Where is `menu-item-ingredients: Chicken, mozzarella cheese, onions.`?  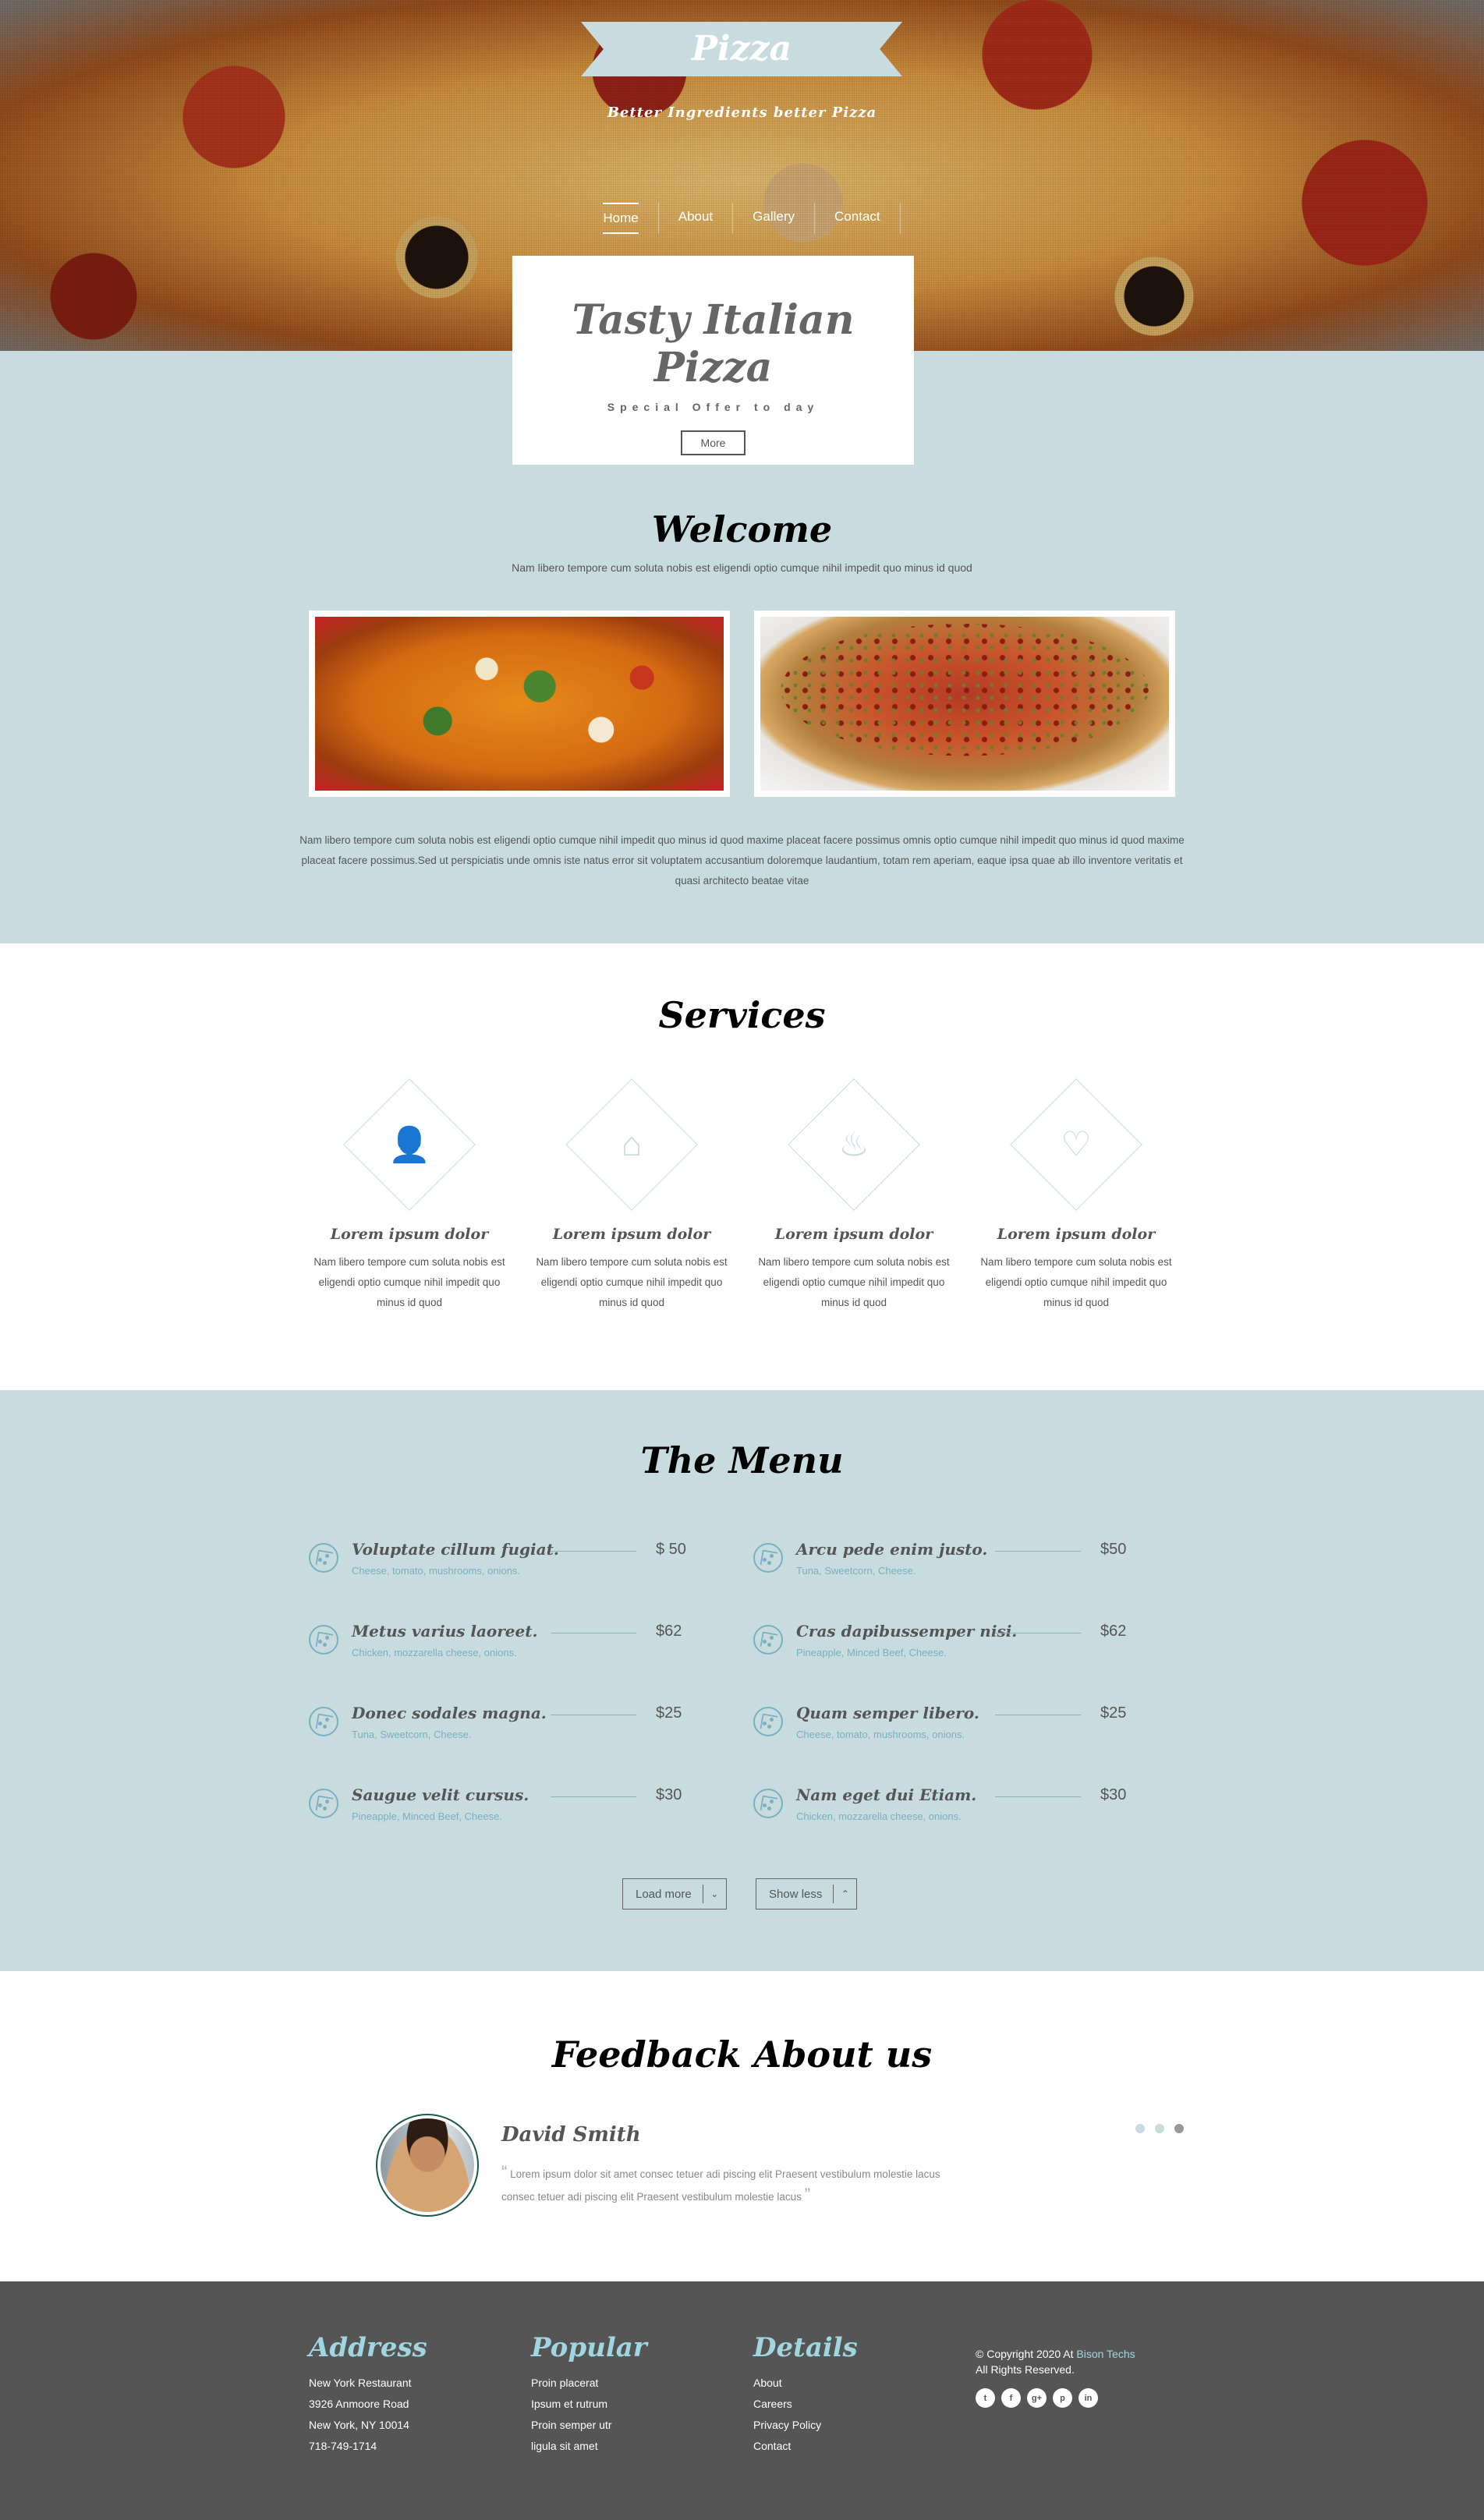
menu-item-ingredients: Chicken, mozzarella cheese, onions. is located at coordinates (434, 1653).